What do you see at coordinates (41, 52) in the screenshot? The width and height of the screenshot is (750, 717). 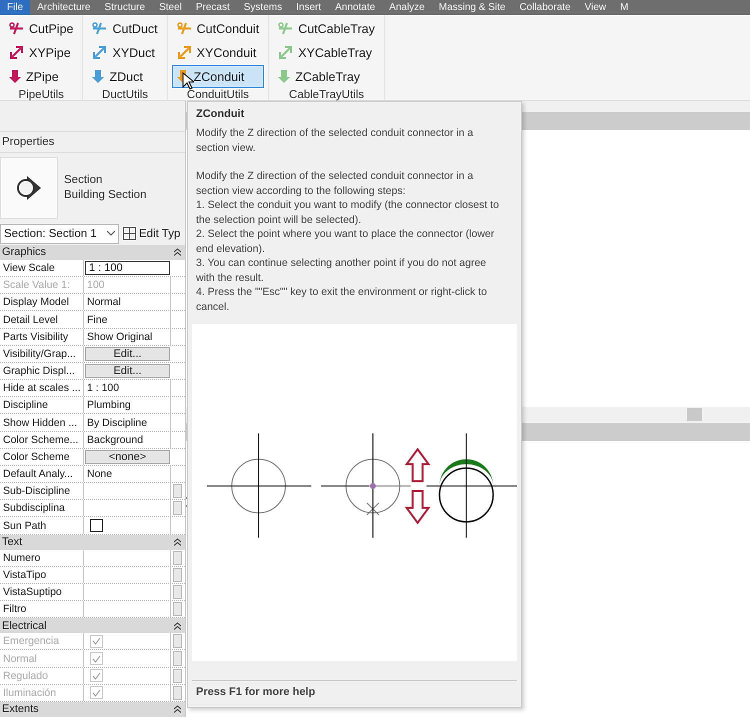 I see `ribbon-tool-button: XYPipe` at bounding box center [41, 52].